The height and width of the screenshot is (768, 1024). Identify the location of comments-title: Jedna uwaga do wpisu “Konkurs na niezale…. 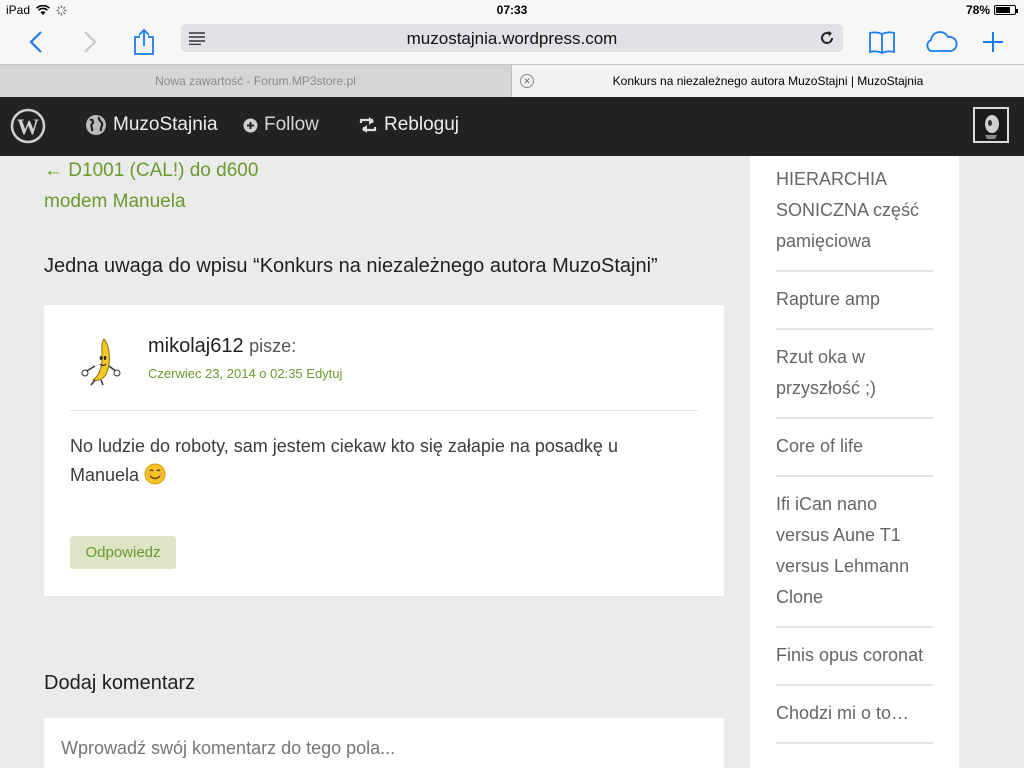
(351, 266).